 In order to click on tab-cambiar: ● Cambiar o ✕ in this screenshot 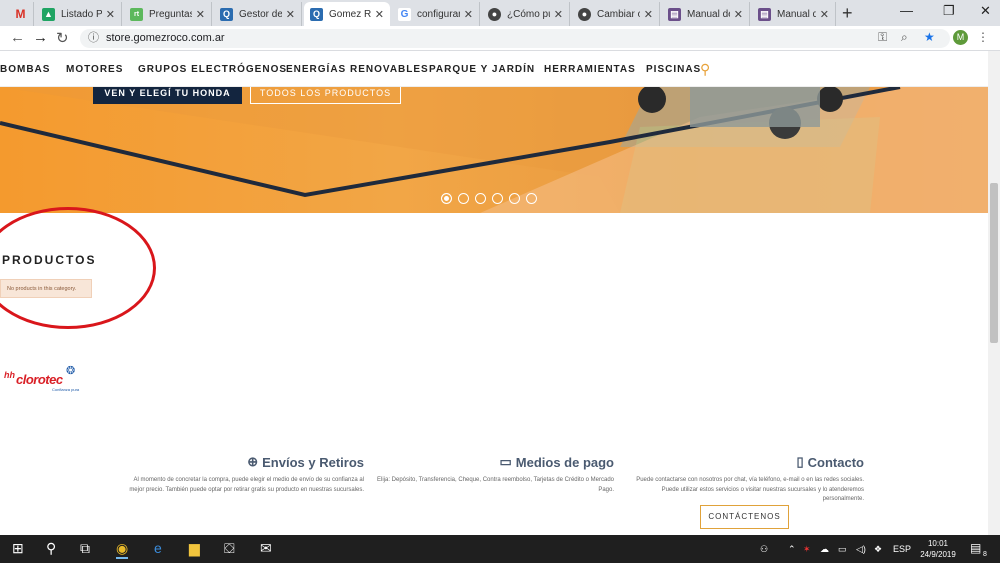, I will do `click(616, 14)`.